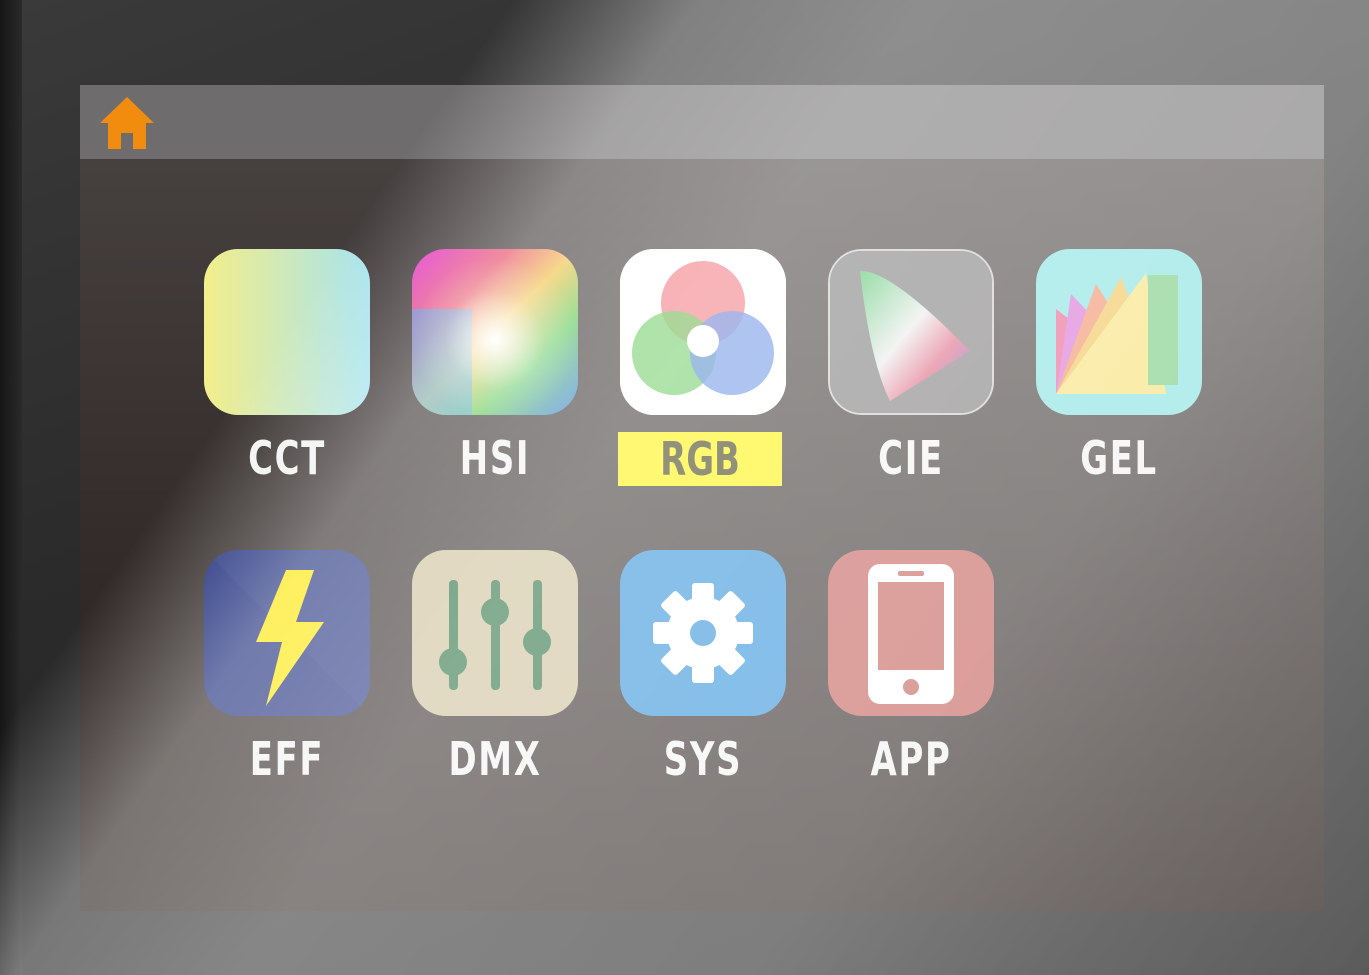 The height and width of the screenshot is (975, 1369). I want to click on fader-sliders-icon, so click(495, 633).